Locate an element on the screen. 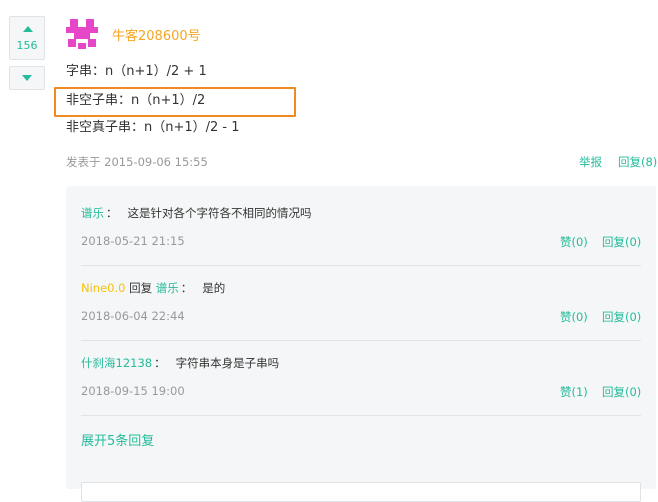  reply-date: 2018-09-15 19:00 is located at coordinates (133, 391).